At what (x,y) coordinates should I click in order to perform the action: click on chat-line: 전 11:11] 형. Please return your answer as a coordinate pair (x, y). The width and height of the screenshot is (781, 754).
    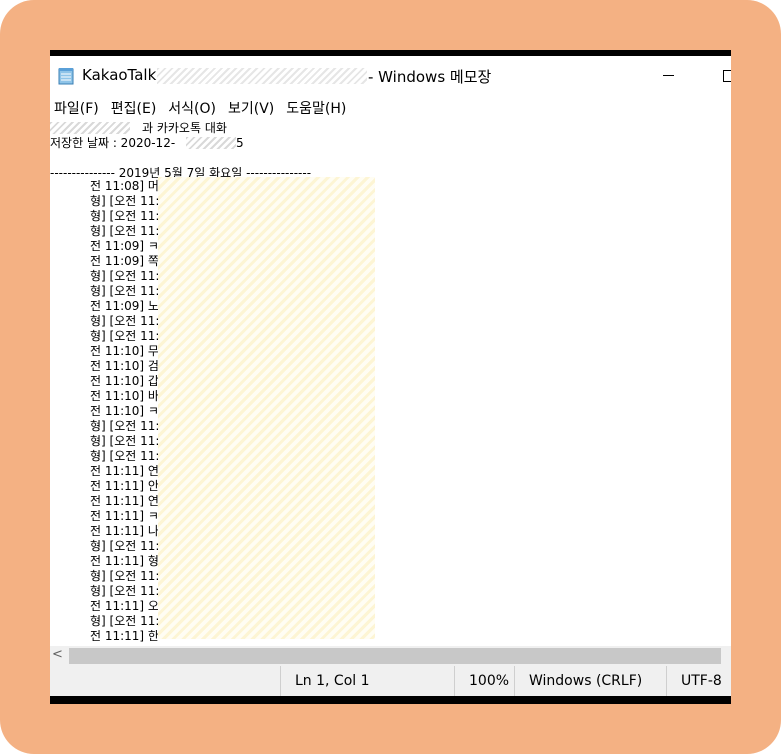
    Looking at the image, I should click on (124, 561).